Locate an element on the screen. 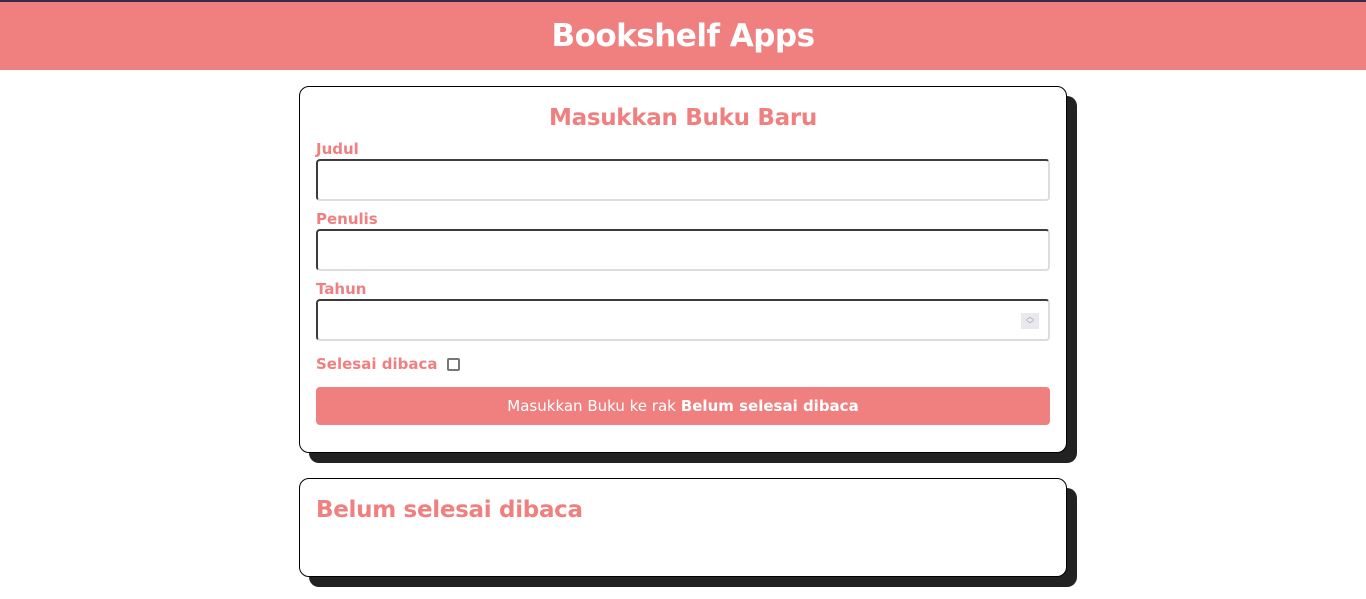 The image size is (1366, 599). year-label: Tahun is located at coordinates (341, 289).